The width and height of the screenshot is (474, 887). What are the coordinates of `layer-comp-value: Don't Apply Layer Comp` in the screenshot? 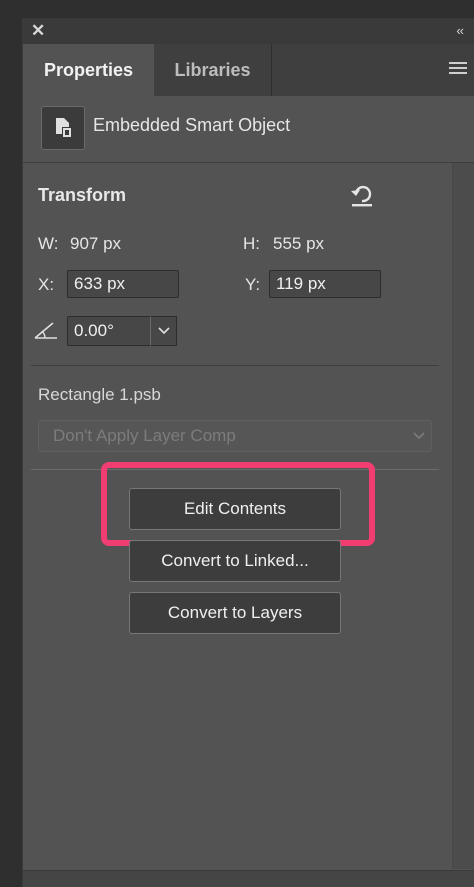 It's located at (144, 435).